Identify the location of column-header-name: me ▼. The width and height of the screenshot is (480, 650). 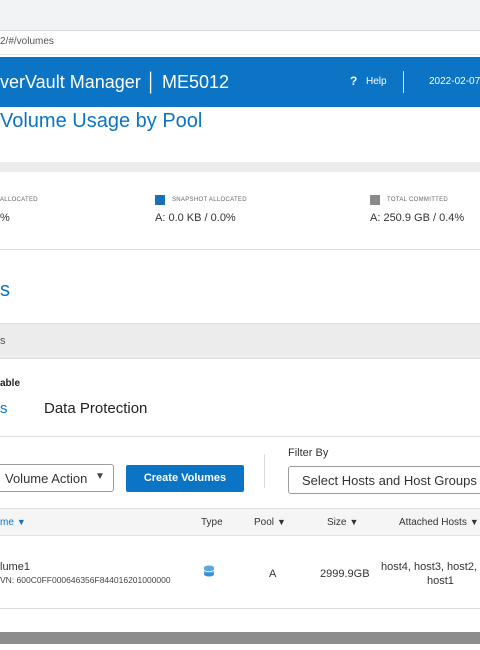
(13, 522).